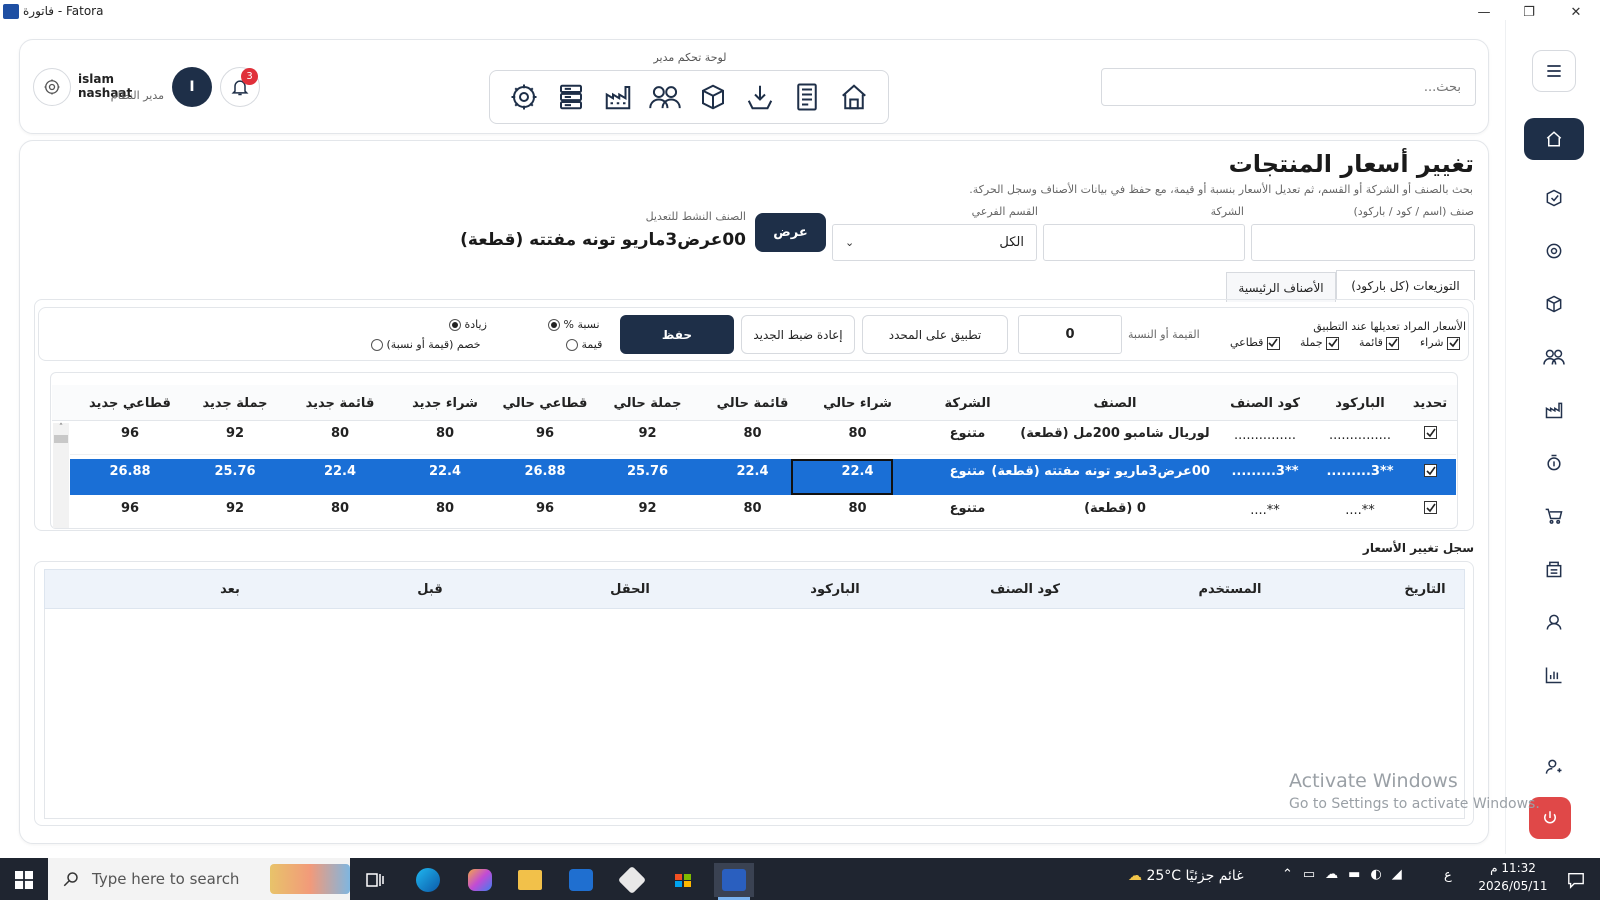 The height and width of the screenshot is (900, 1600). I want to click on show-button: عرض, so click(790, 232).